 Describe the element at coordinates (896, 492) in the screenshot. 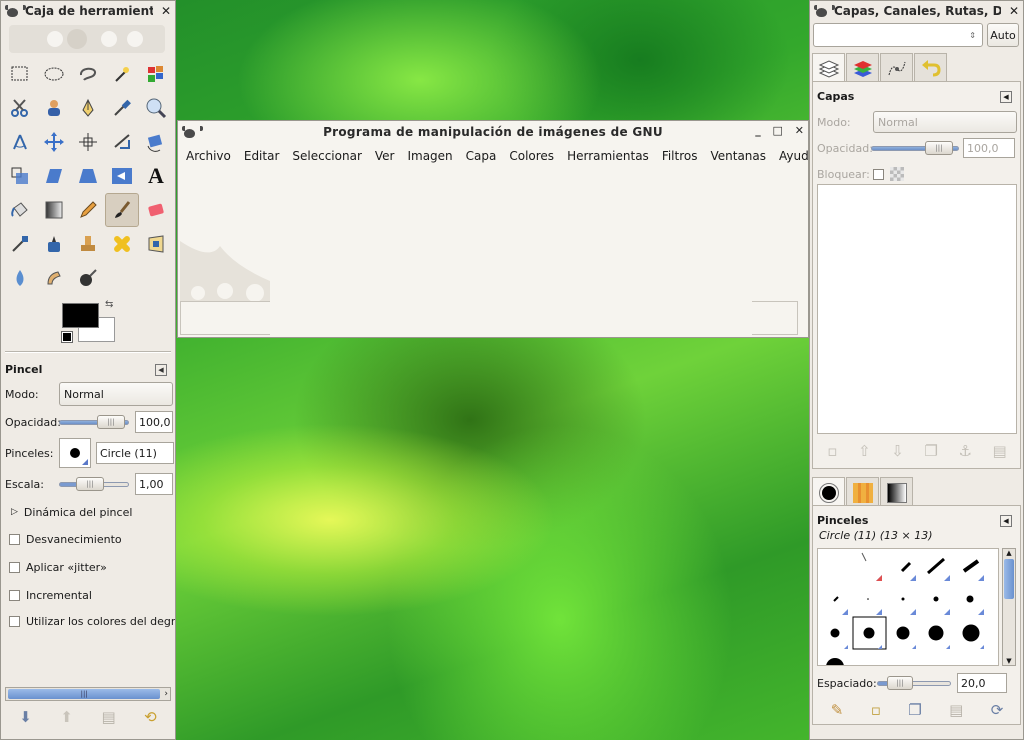

I see `tab-gradients` at that location.